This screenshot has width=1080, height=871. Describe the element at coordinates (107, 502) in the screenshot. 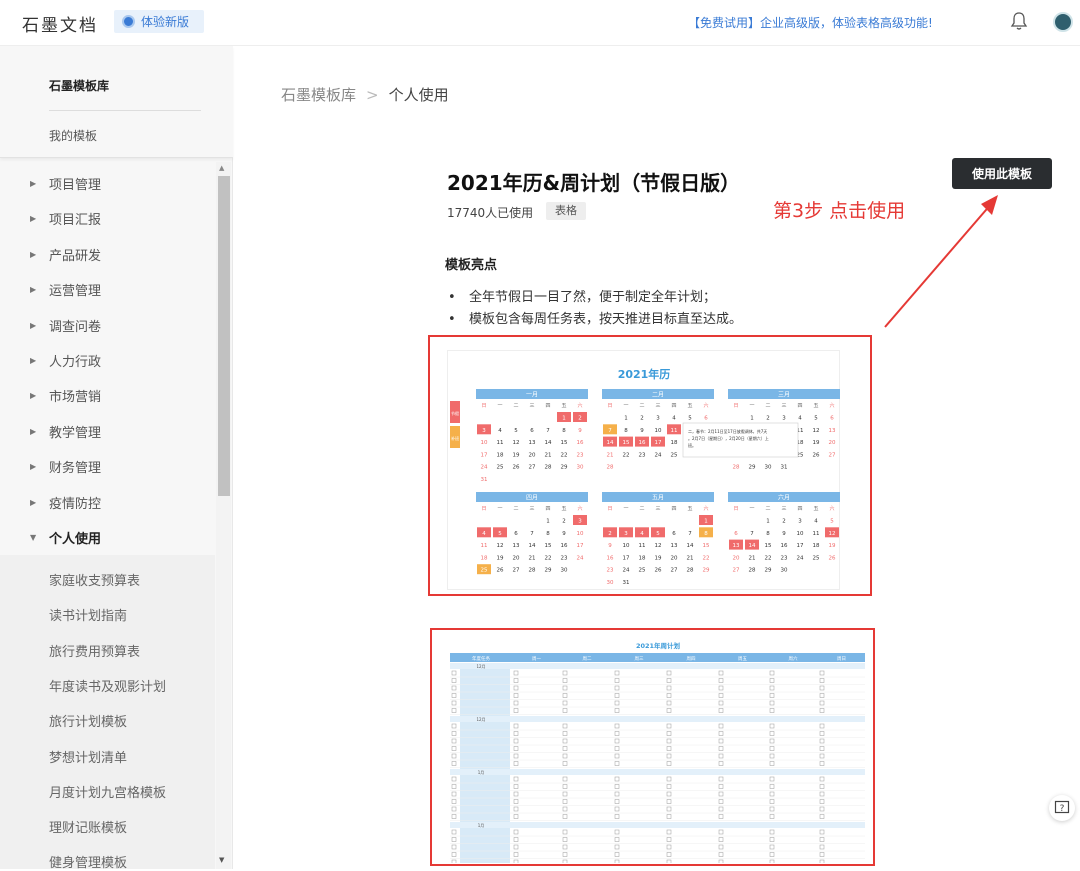

I see `sidebar-category: ▶ 疫情防控` at that location.